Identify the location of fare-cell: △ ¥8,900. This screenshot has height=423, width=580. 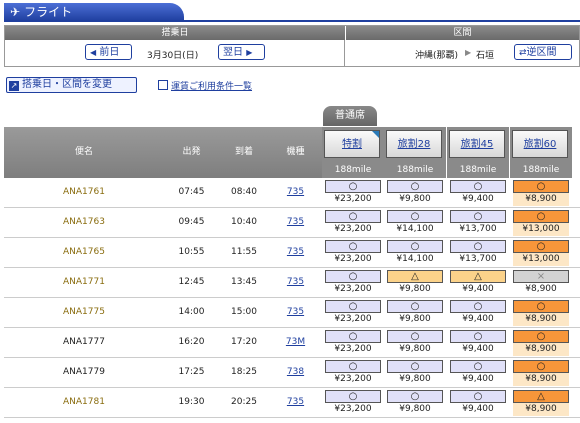
(541, 403).